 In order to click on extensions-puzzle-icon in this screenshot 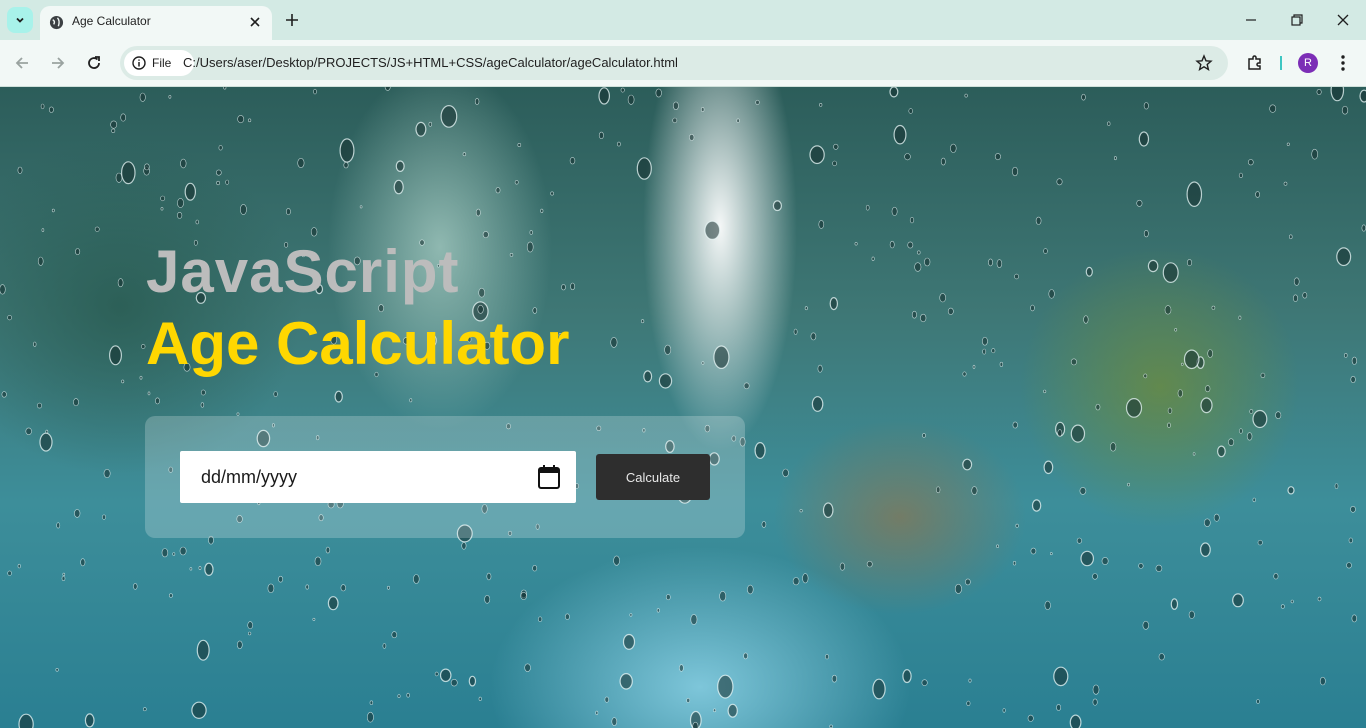, I will do `click(1255, 63)`.